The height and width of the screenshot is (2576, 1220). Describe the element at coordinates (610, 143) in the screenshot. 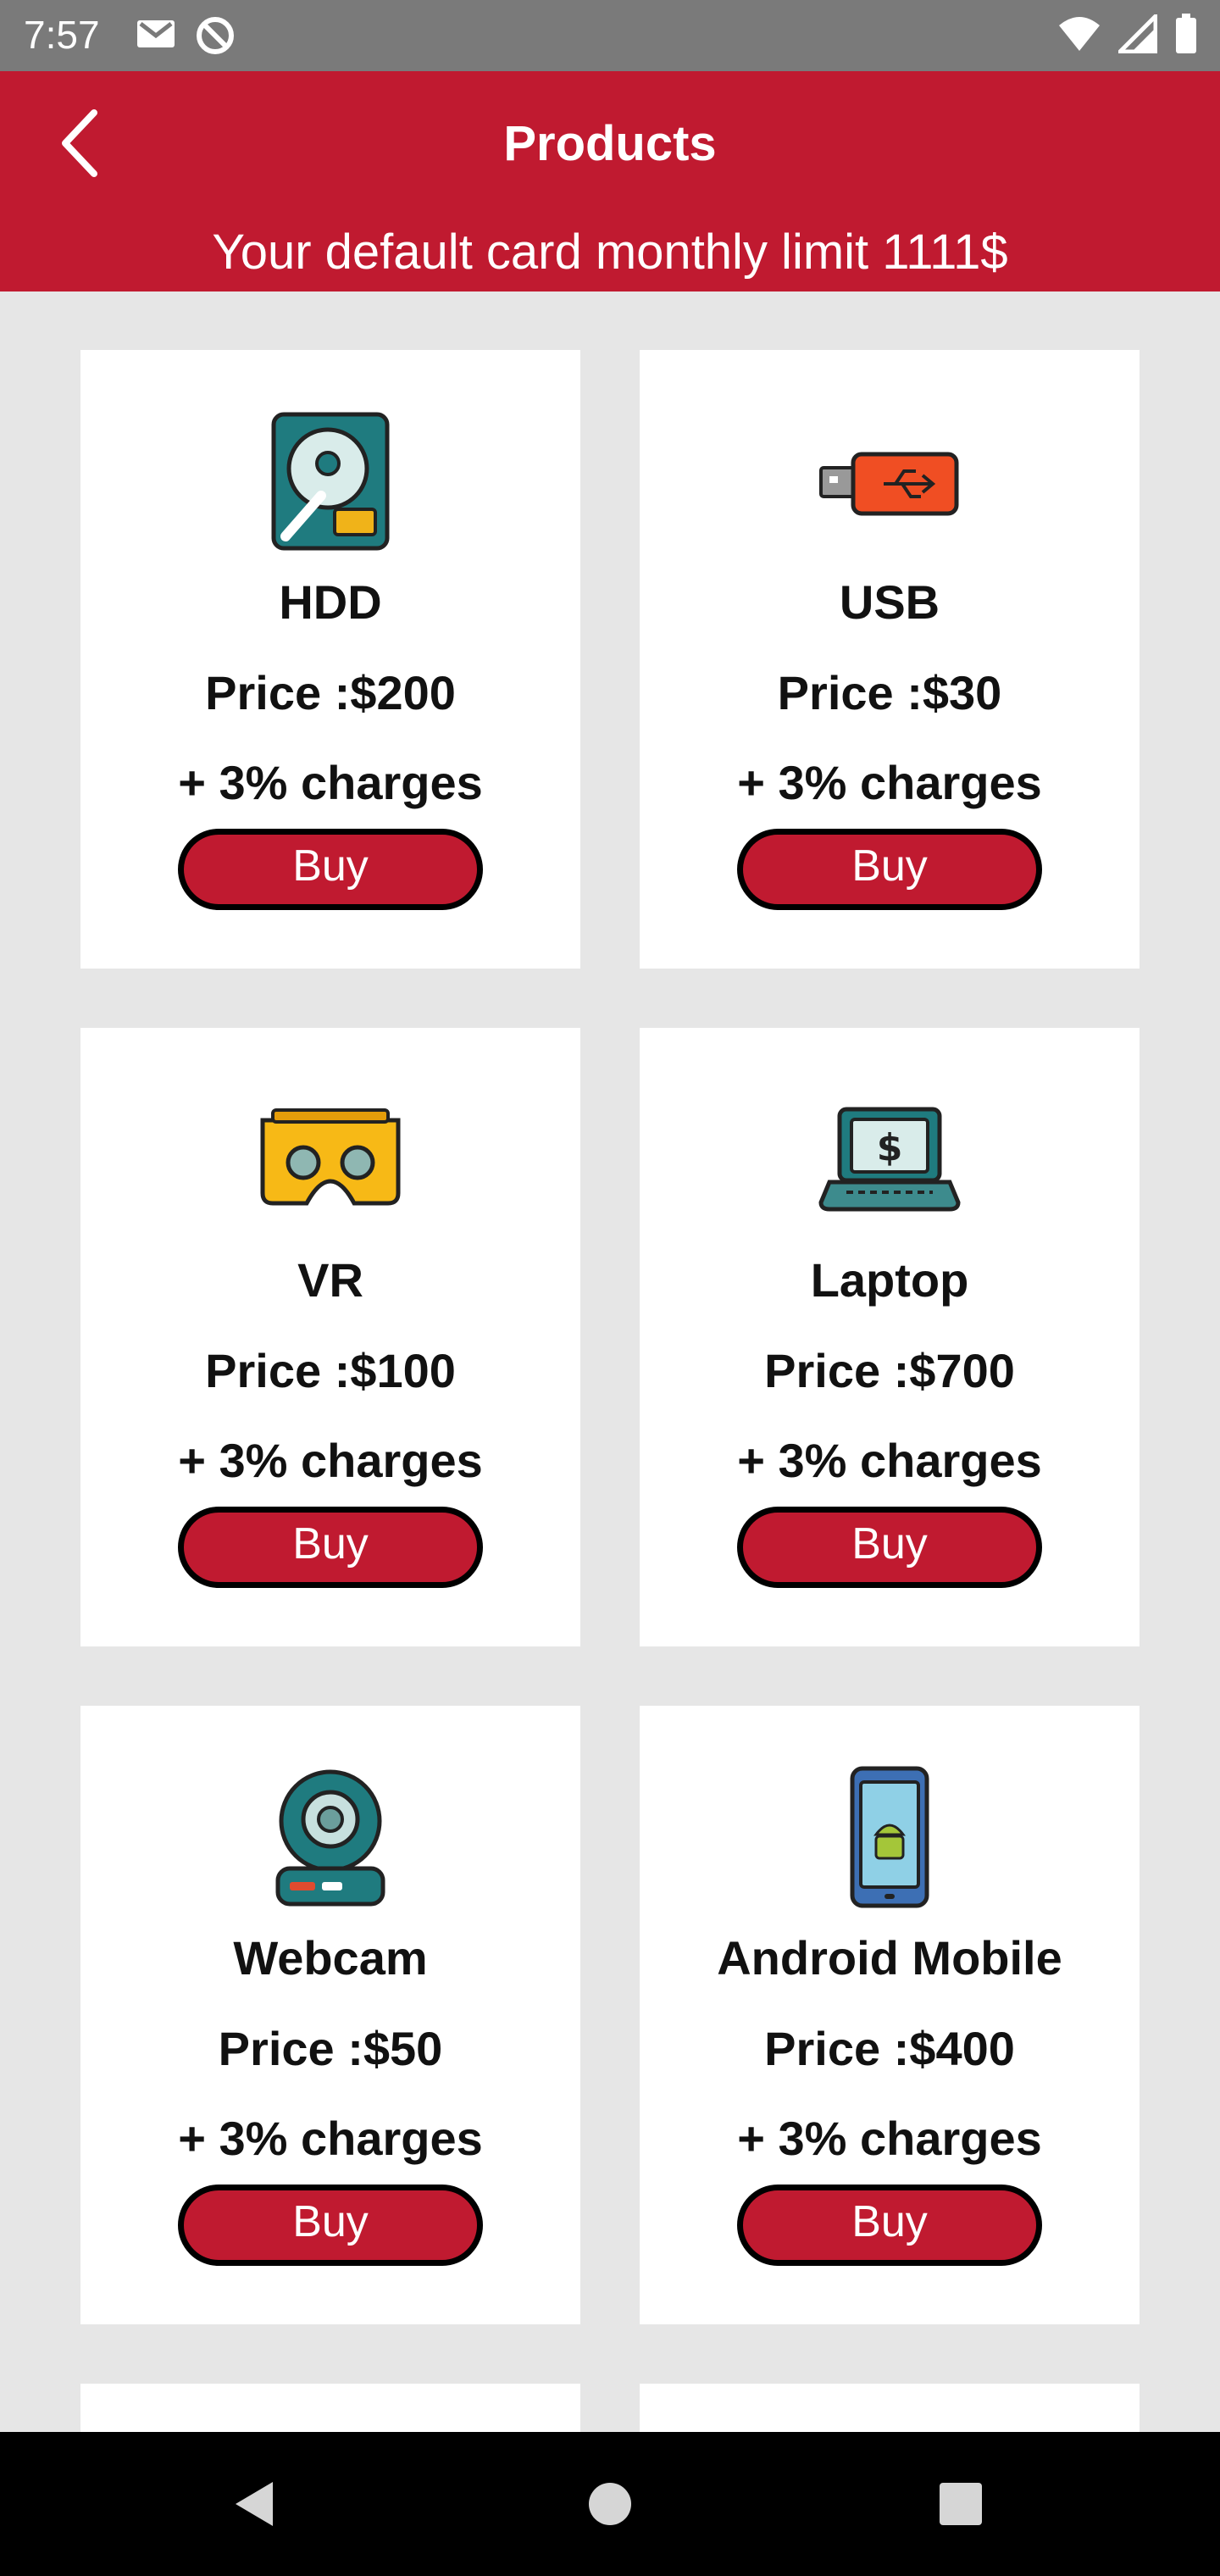

I see `page-title: Products` at that location.